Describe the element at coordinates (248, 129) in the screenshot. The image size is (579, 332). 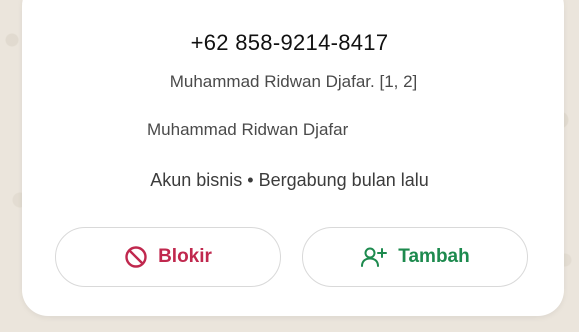
I see `contact-about: Muhammad Ridwan Djafar` at that location.